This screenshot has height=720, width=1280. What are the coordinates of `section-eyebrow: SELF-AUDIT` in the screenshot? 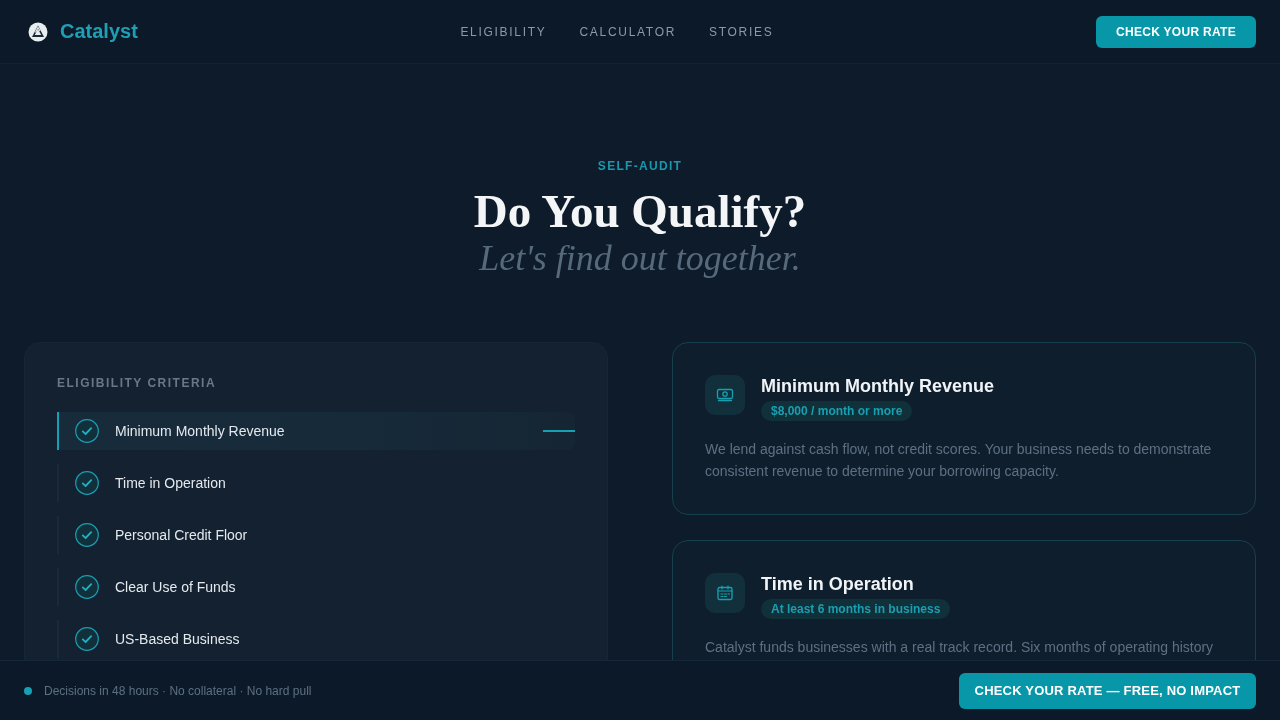 It's located at (640, 166).